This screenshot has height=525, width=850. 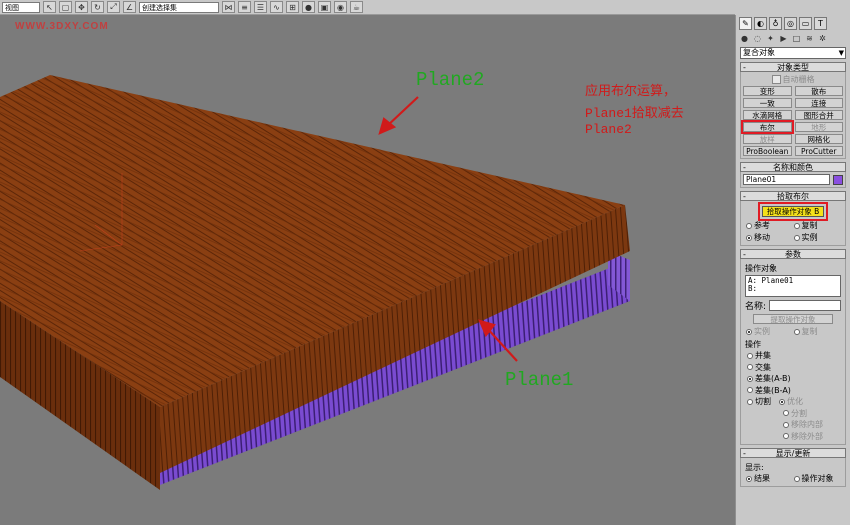 What do you see at coordinates (129, 7) in the screenshot?
I see `snap-icon: ∠` at bounding box center [129, 7].